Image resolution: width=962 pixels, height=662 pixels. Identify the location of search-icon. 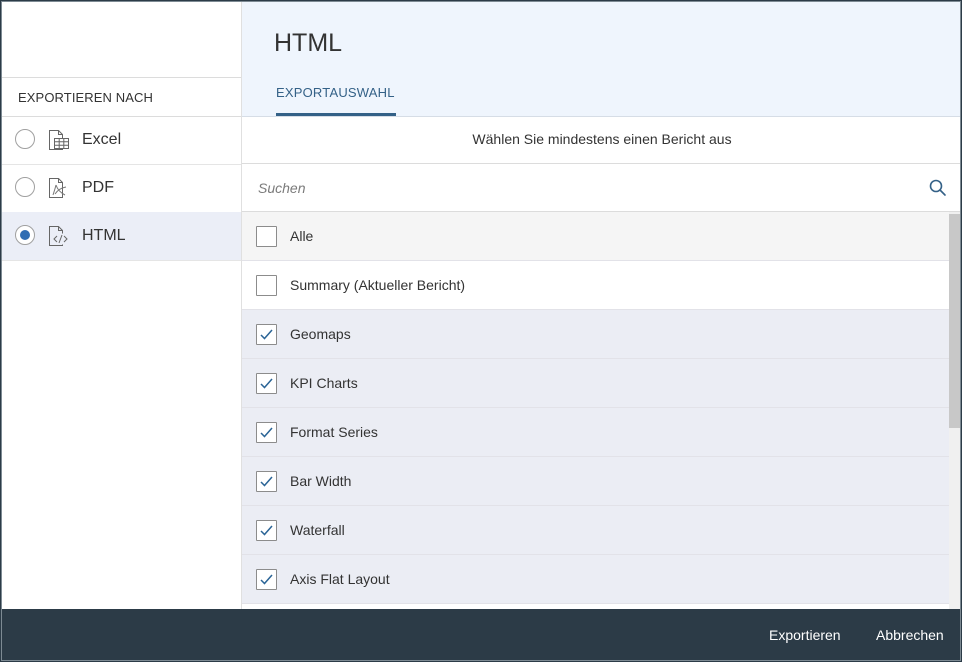
(938, 188).